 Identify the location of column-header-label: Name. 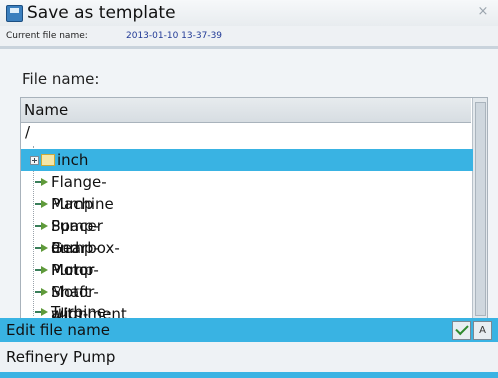
(46, 110).